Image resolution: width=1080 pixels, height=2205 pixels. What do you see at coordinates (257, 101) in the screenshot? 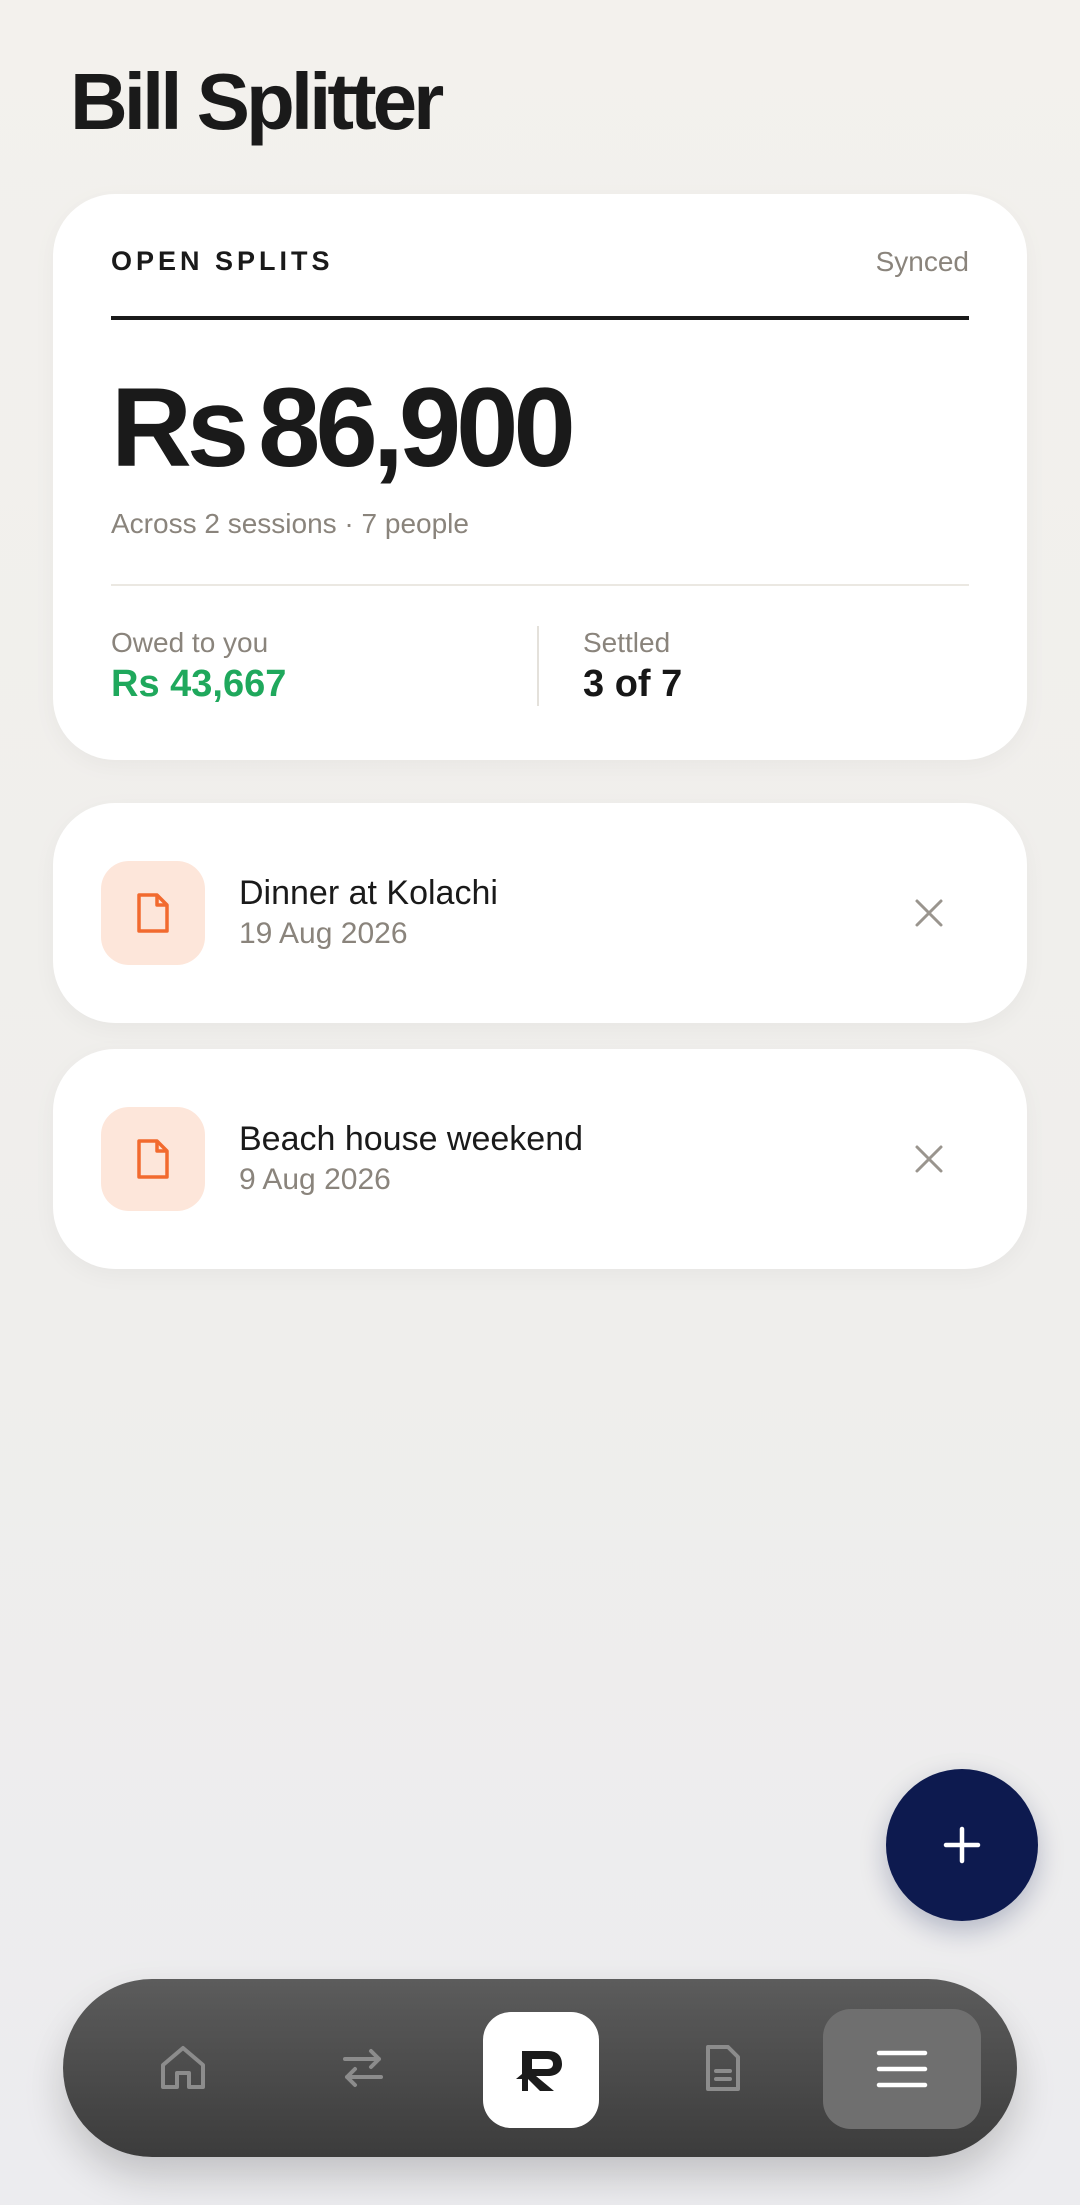
I see `page-title: Bill Splitter` at bounding box center [257, 101].